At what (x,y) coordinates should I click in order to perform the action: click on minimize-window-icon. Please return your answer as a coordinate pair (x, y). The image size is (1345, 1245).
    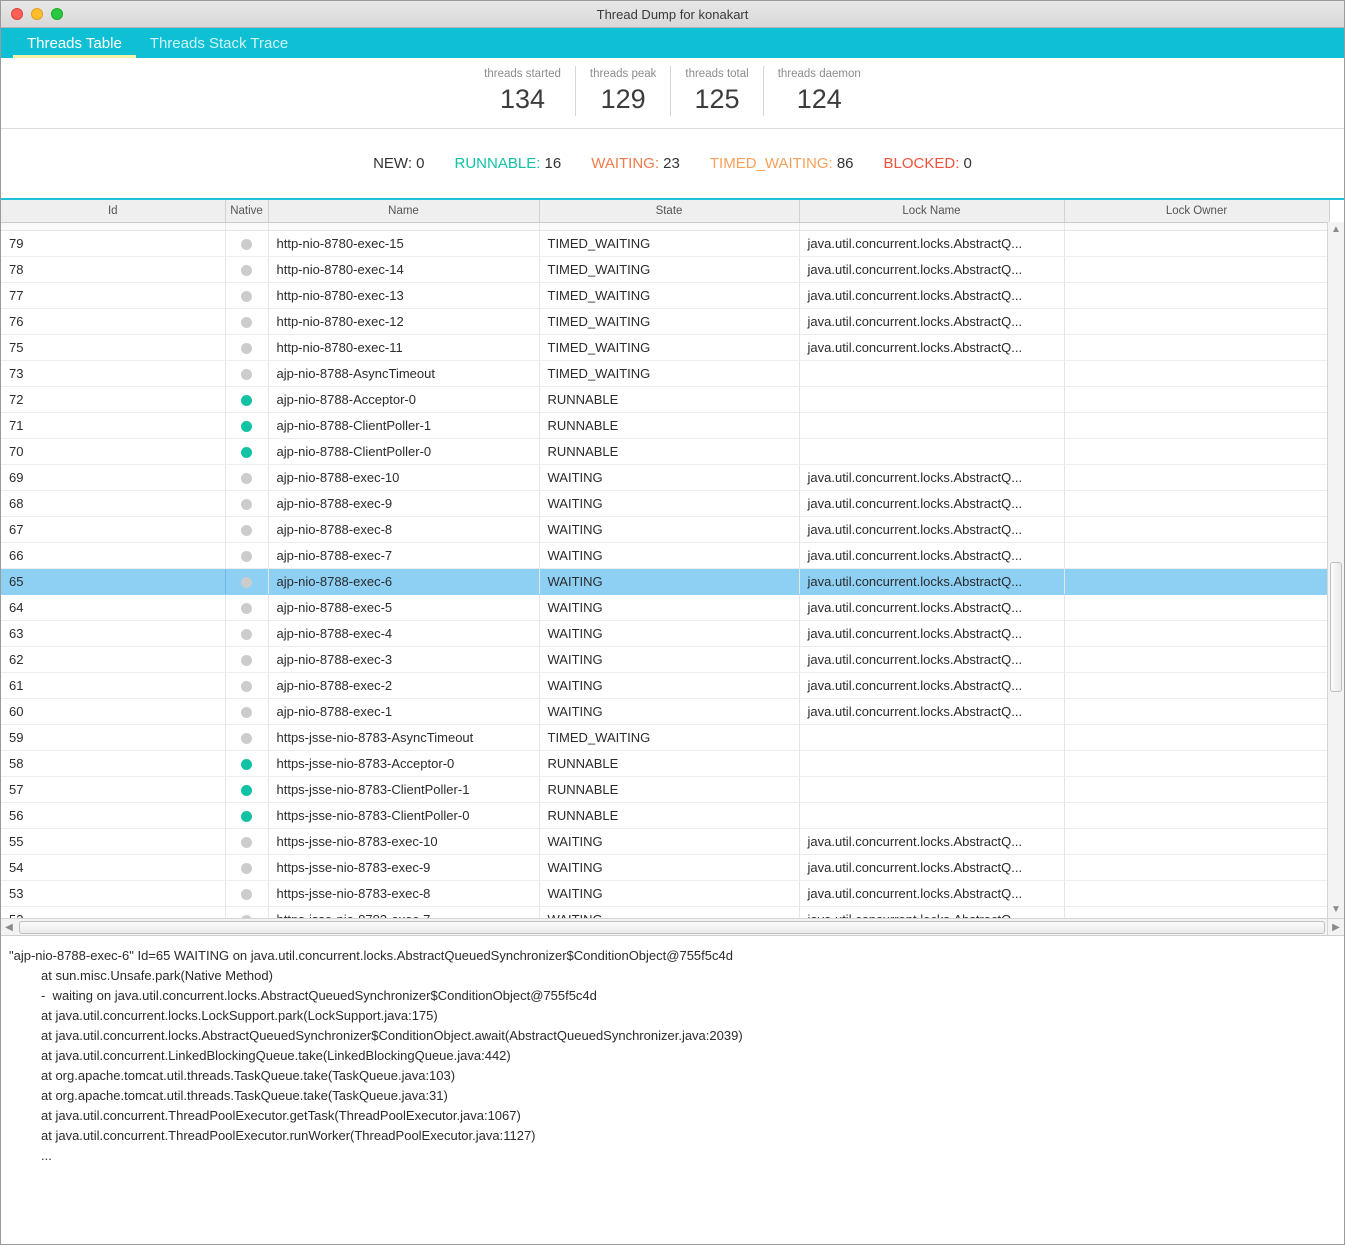
    Looking at the image, I should click on (37, 14).